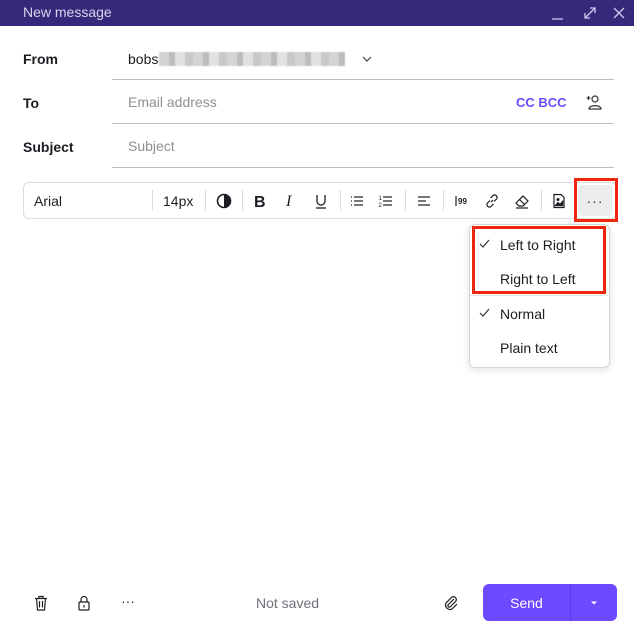 This screenshot has height=633, width=634. I want to click on subject-row: Subject, so click(317, 146).